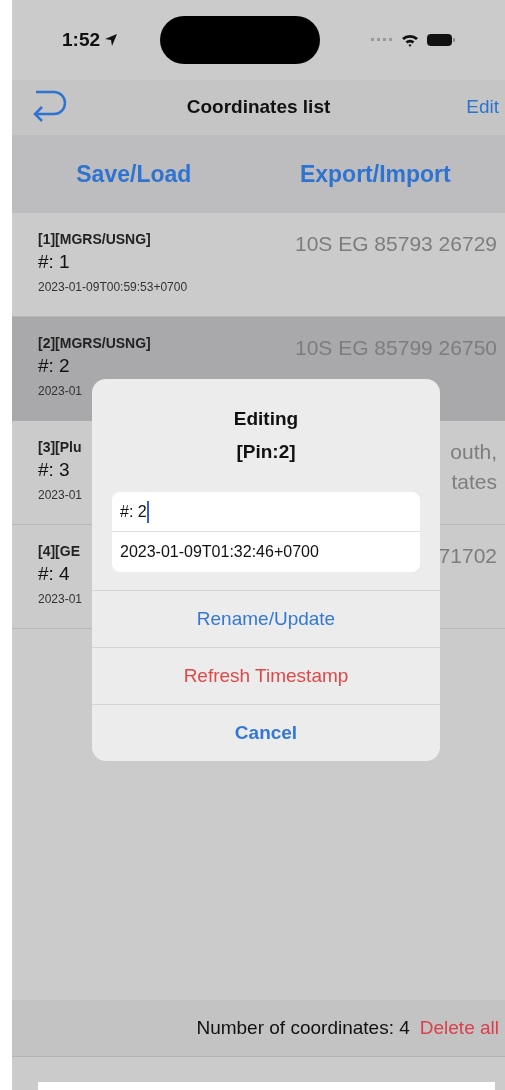 This screenshot has width=505, height=1090. What do you see at coordinates (303, 1027) in the screenshot?
I see `coordinate-count: Number of coordinates: 4` at bounding box center [303, 1027].